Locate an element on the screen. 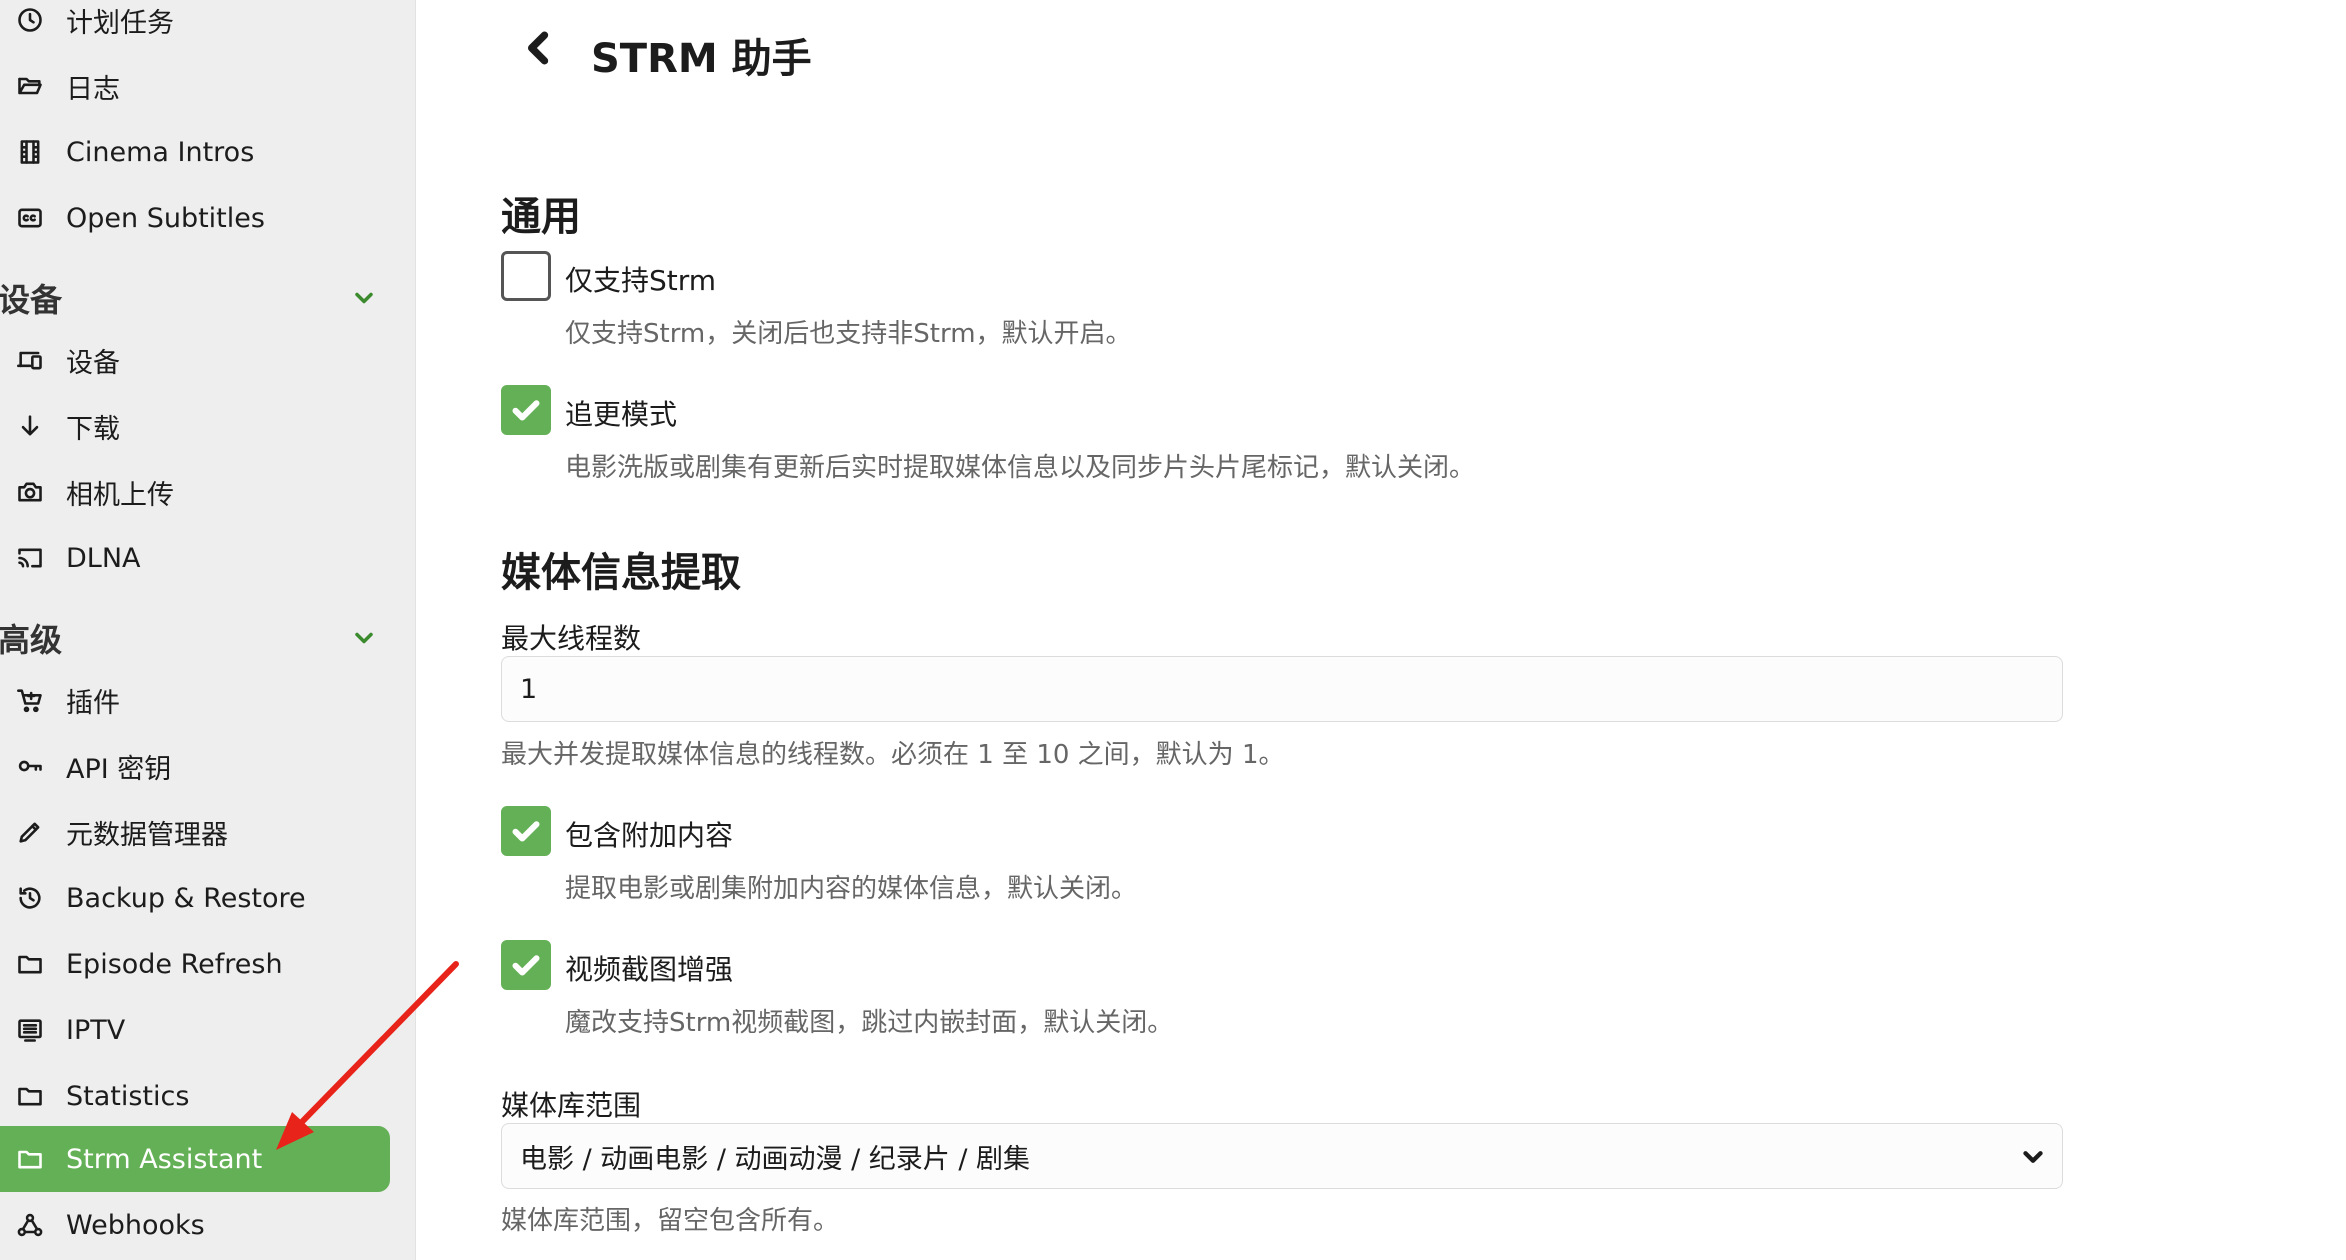 This screenshot has width=2346, height=1260. sidebar-item-label: API 密钥 is located at coordinates (119, 769).